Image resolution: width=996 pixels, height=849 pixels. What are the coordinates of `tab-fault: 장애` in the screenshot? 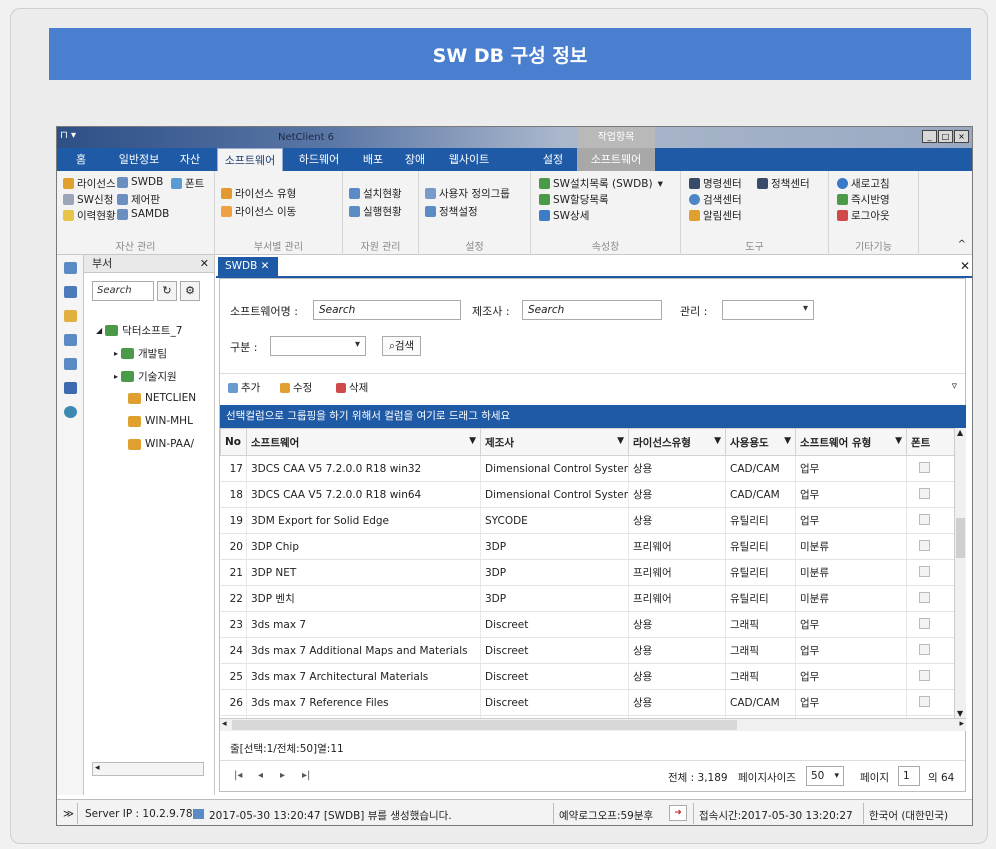 It's located at (415, 159).